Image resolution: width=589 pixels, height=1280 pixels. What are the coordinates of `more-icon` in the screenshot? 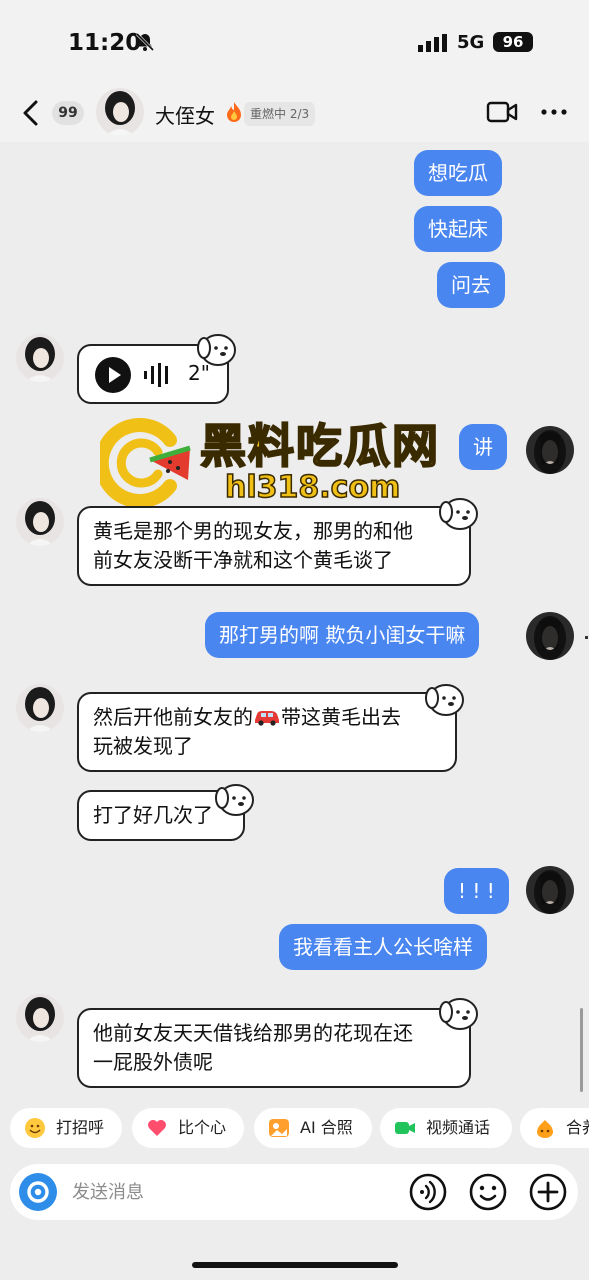 It's located at (554, 112).